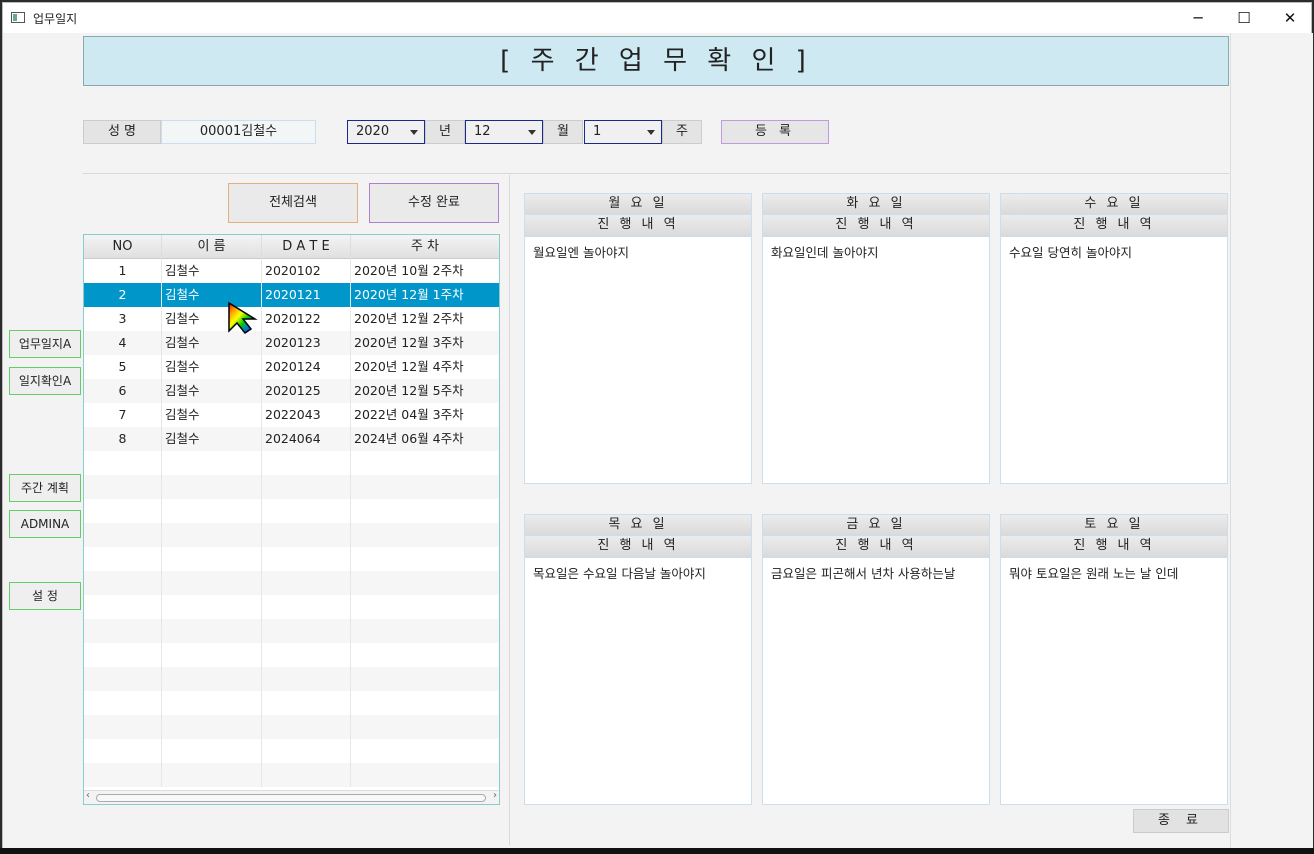 The height and width of the screenshot is (854, 1314). What do you see at coordinates (291, 367) in the screenshot?
I see `table-row: 5 김철수 2020124 2020년 12월 4주차` at bounding box center [291, 367].